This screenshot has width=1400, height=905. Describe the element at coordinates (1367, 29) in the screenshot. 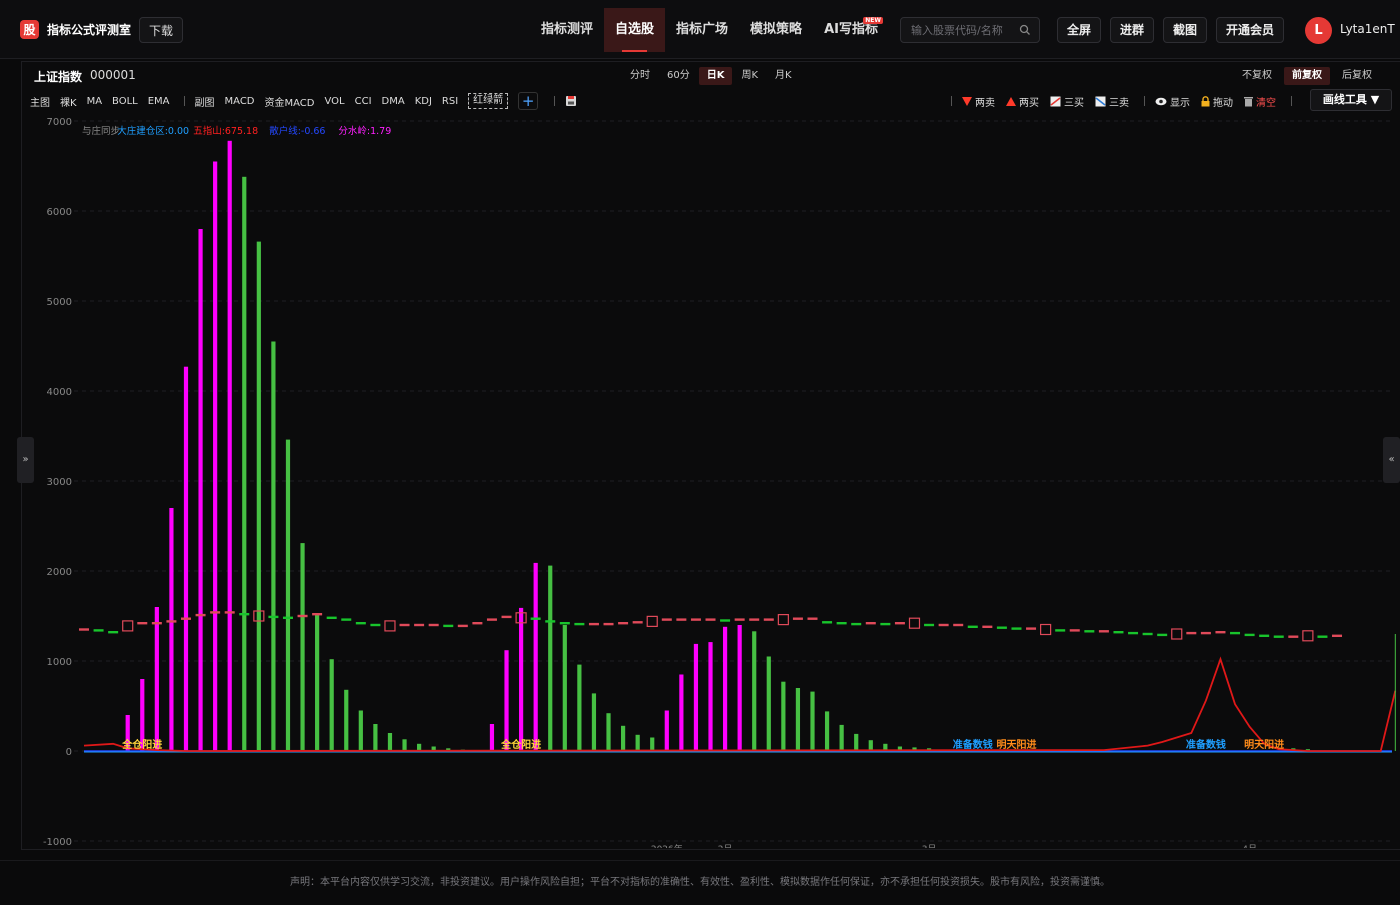

I see `username: Lyta1enT` at that location.